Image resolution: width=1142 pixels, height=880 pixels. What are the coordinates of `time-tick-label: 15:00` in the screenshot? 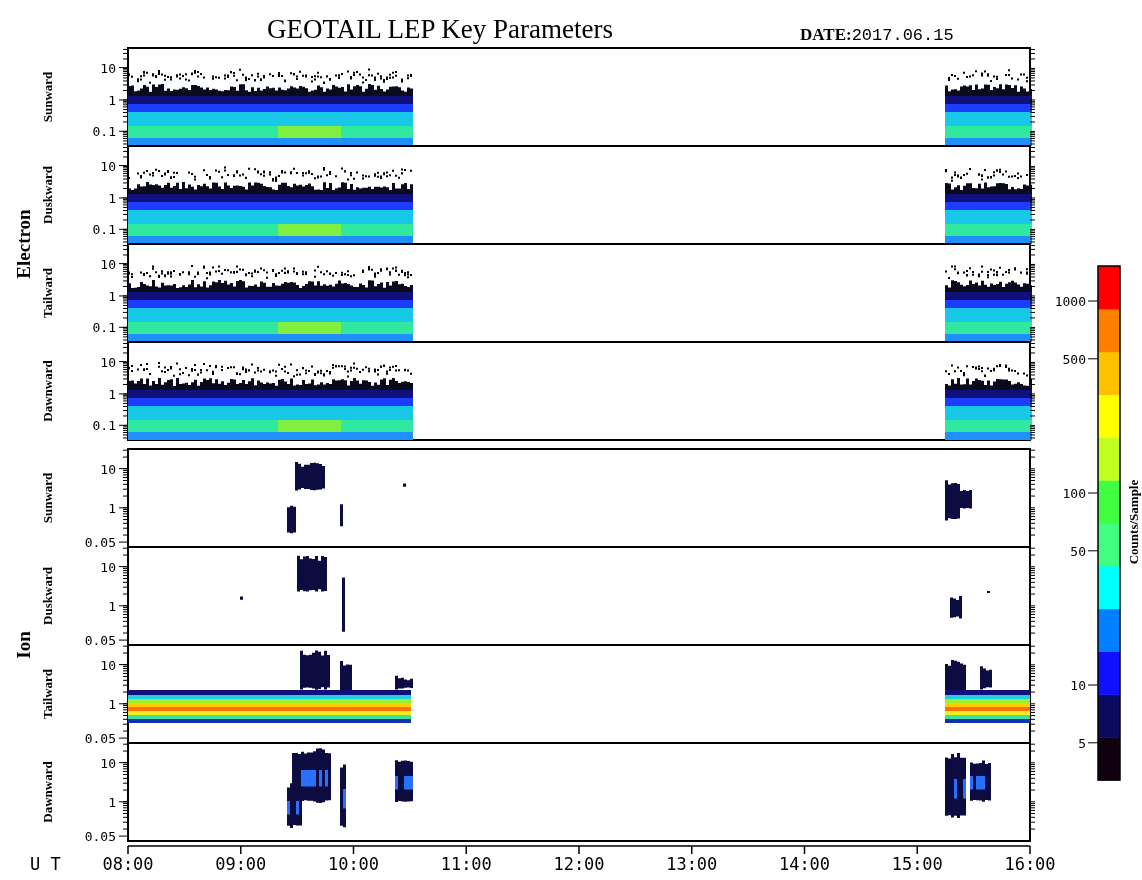 It's located at (917, 864).